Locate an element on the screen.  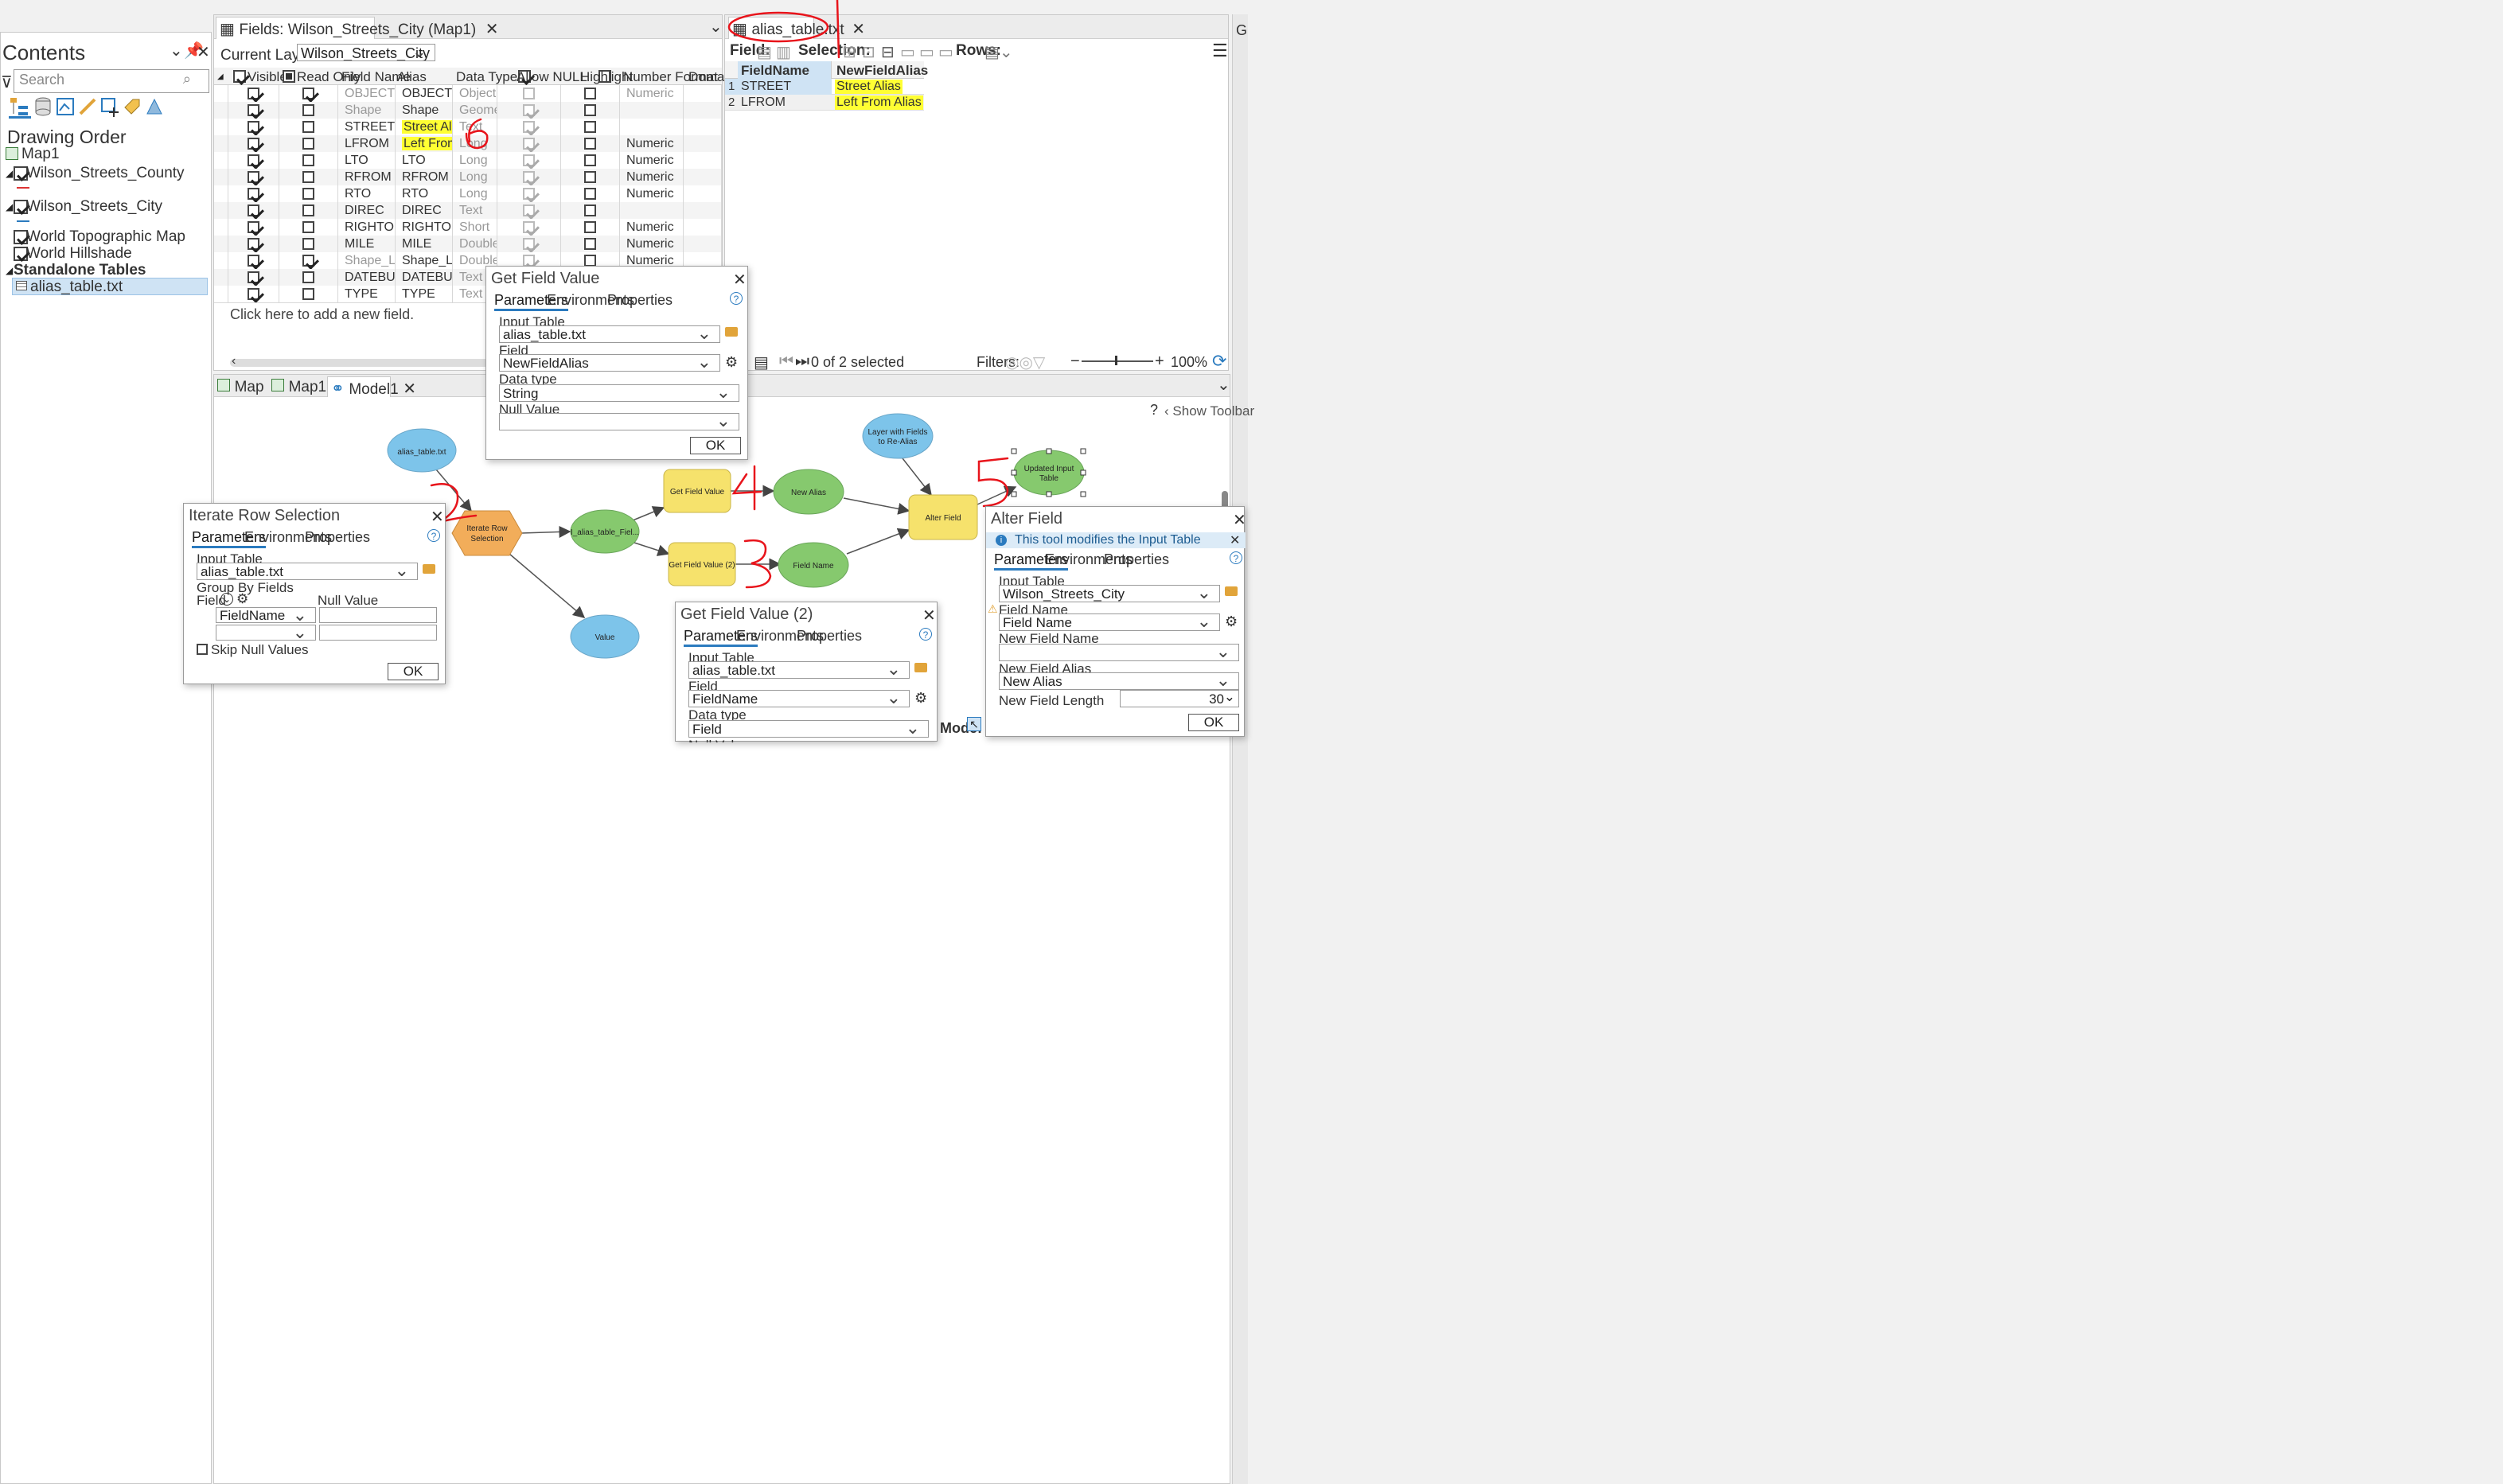
cell-alias: MILE is located at coordinates (424, 244).